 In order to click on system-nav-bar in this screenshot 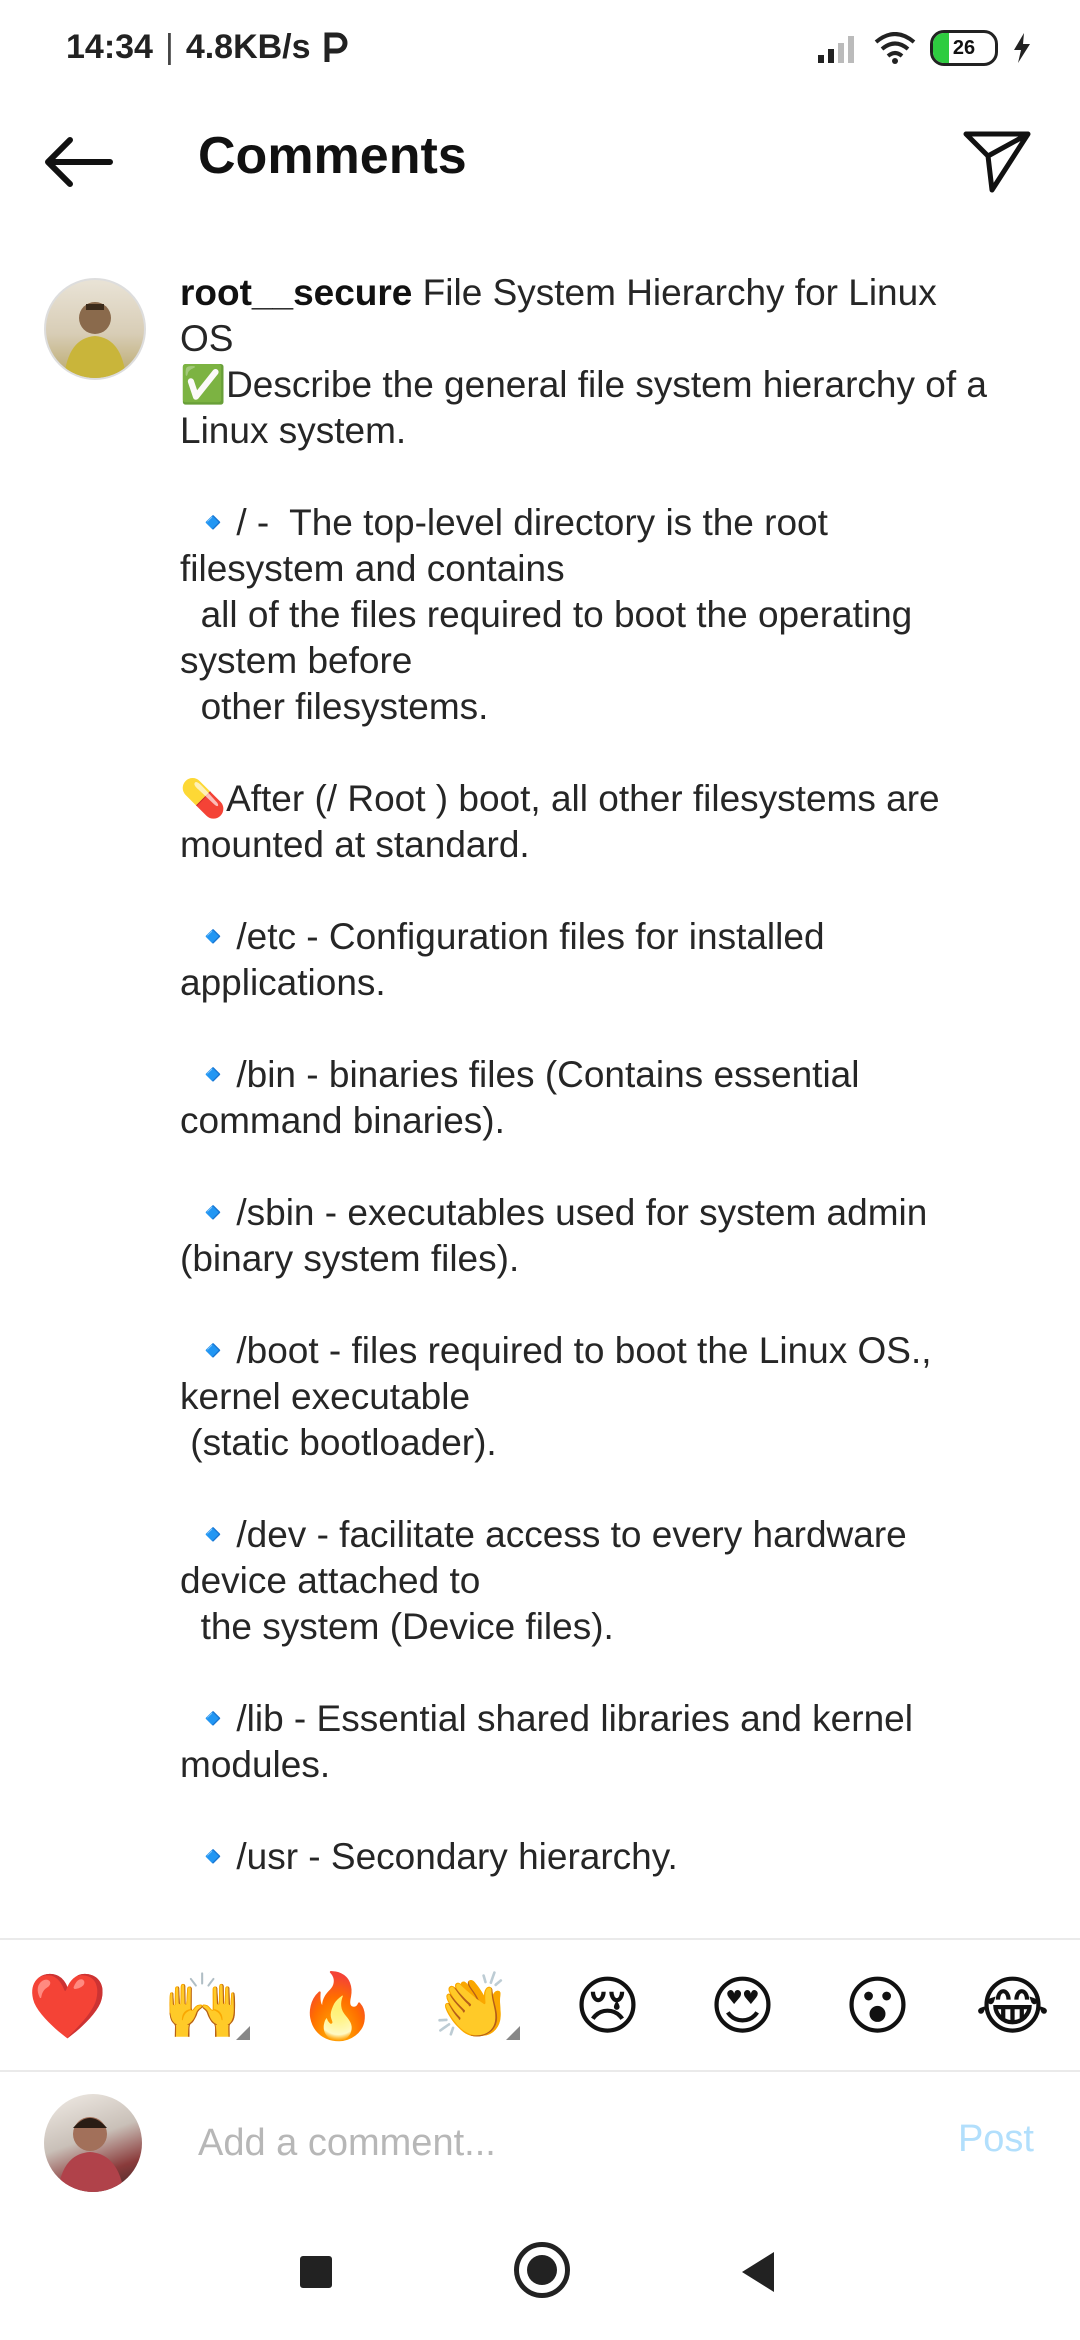, I will do `click(540, 2276)`.